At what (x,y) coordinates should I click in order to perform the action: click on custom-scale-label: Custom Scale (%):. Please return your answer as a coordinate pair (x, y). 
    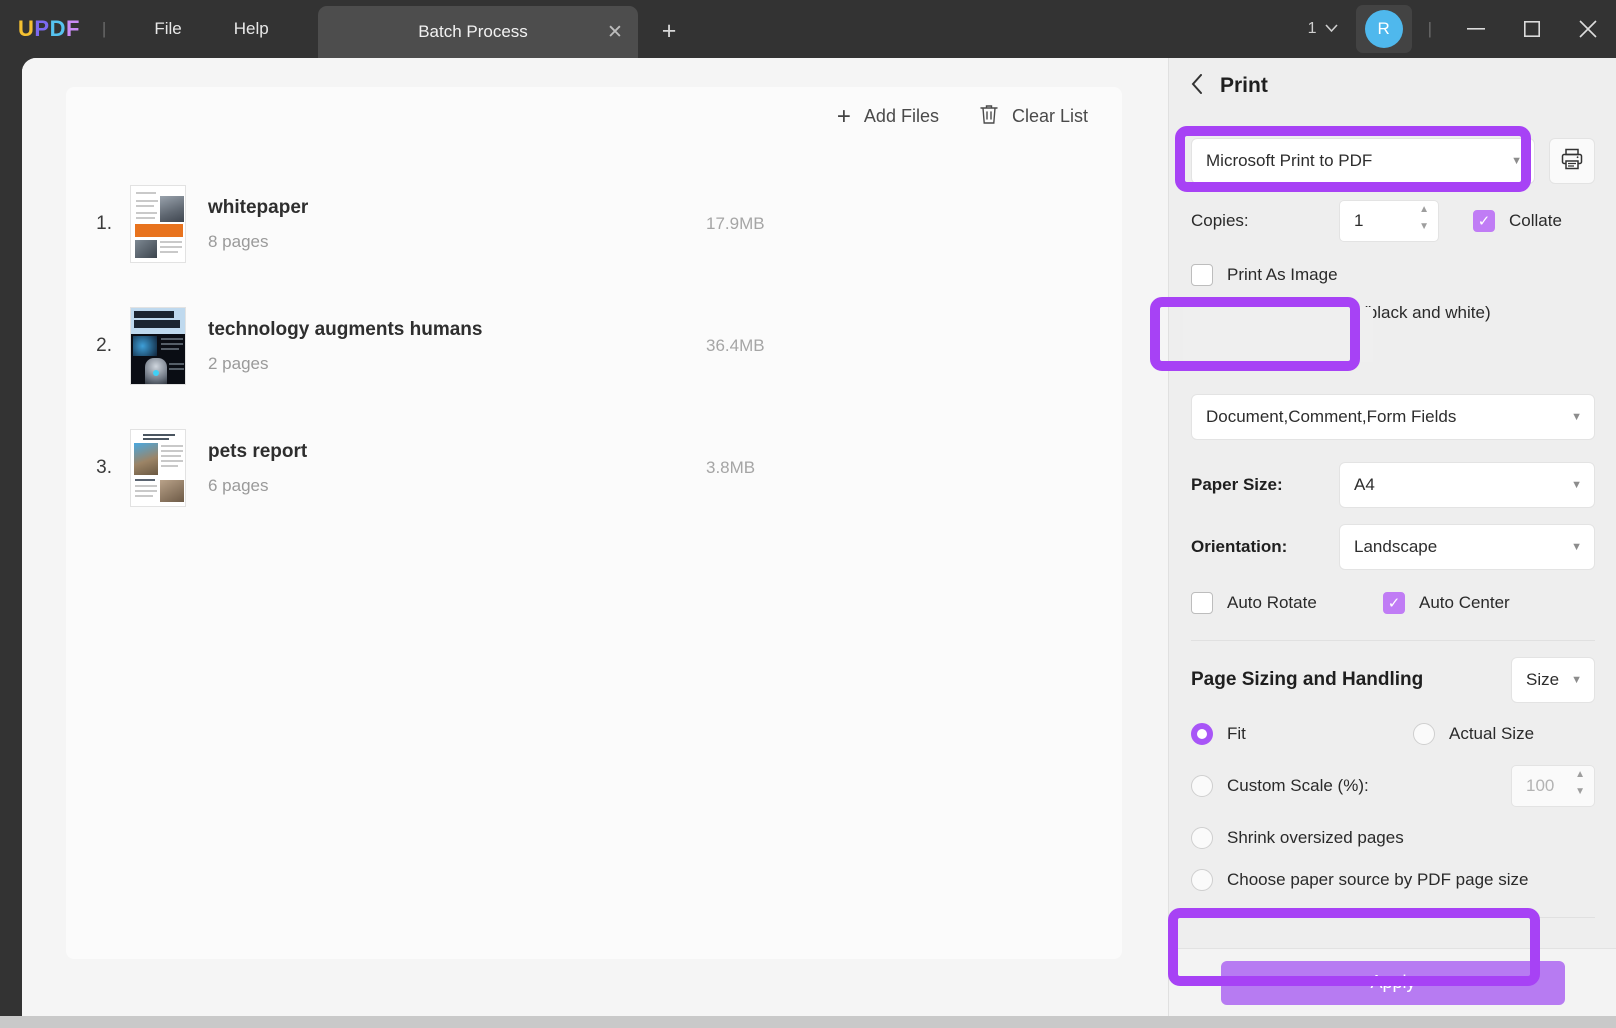
    Looking at the image, I should click on (1298, 785).